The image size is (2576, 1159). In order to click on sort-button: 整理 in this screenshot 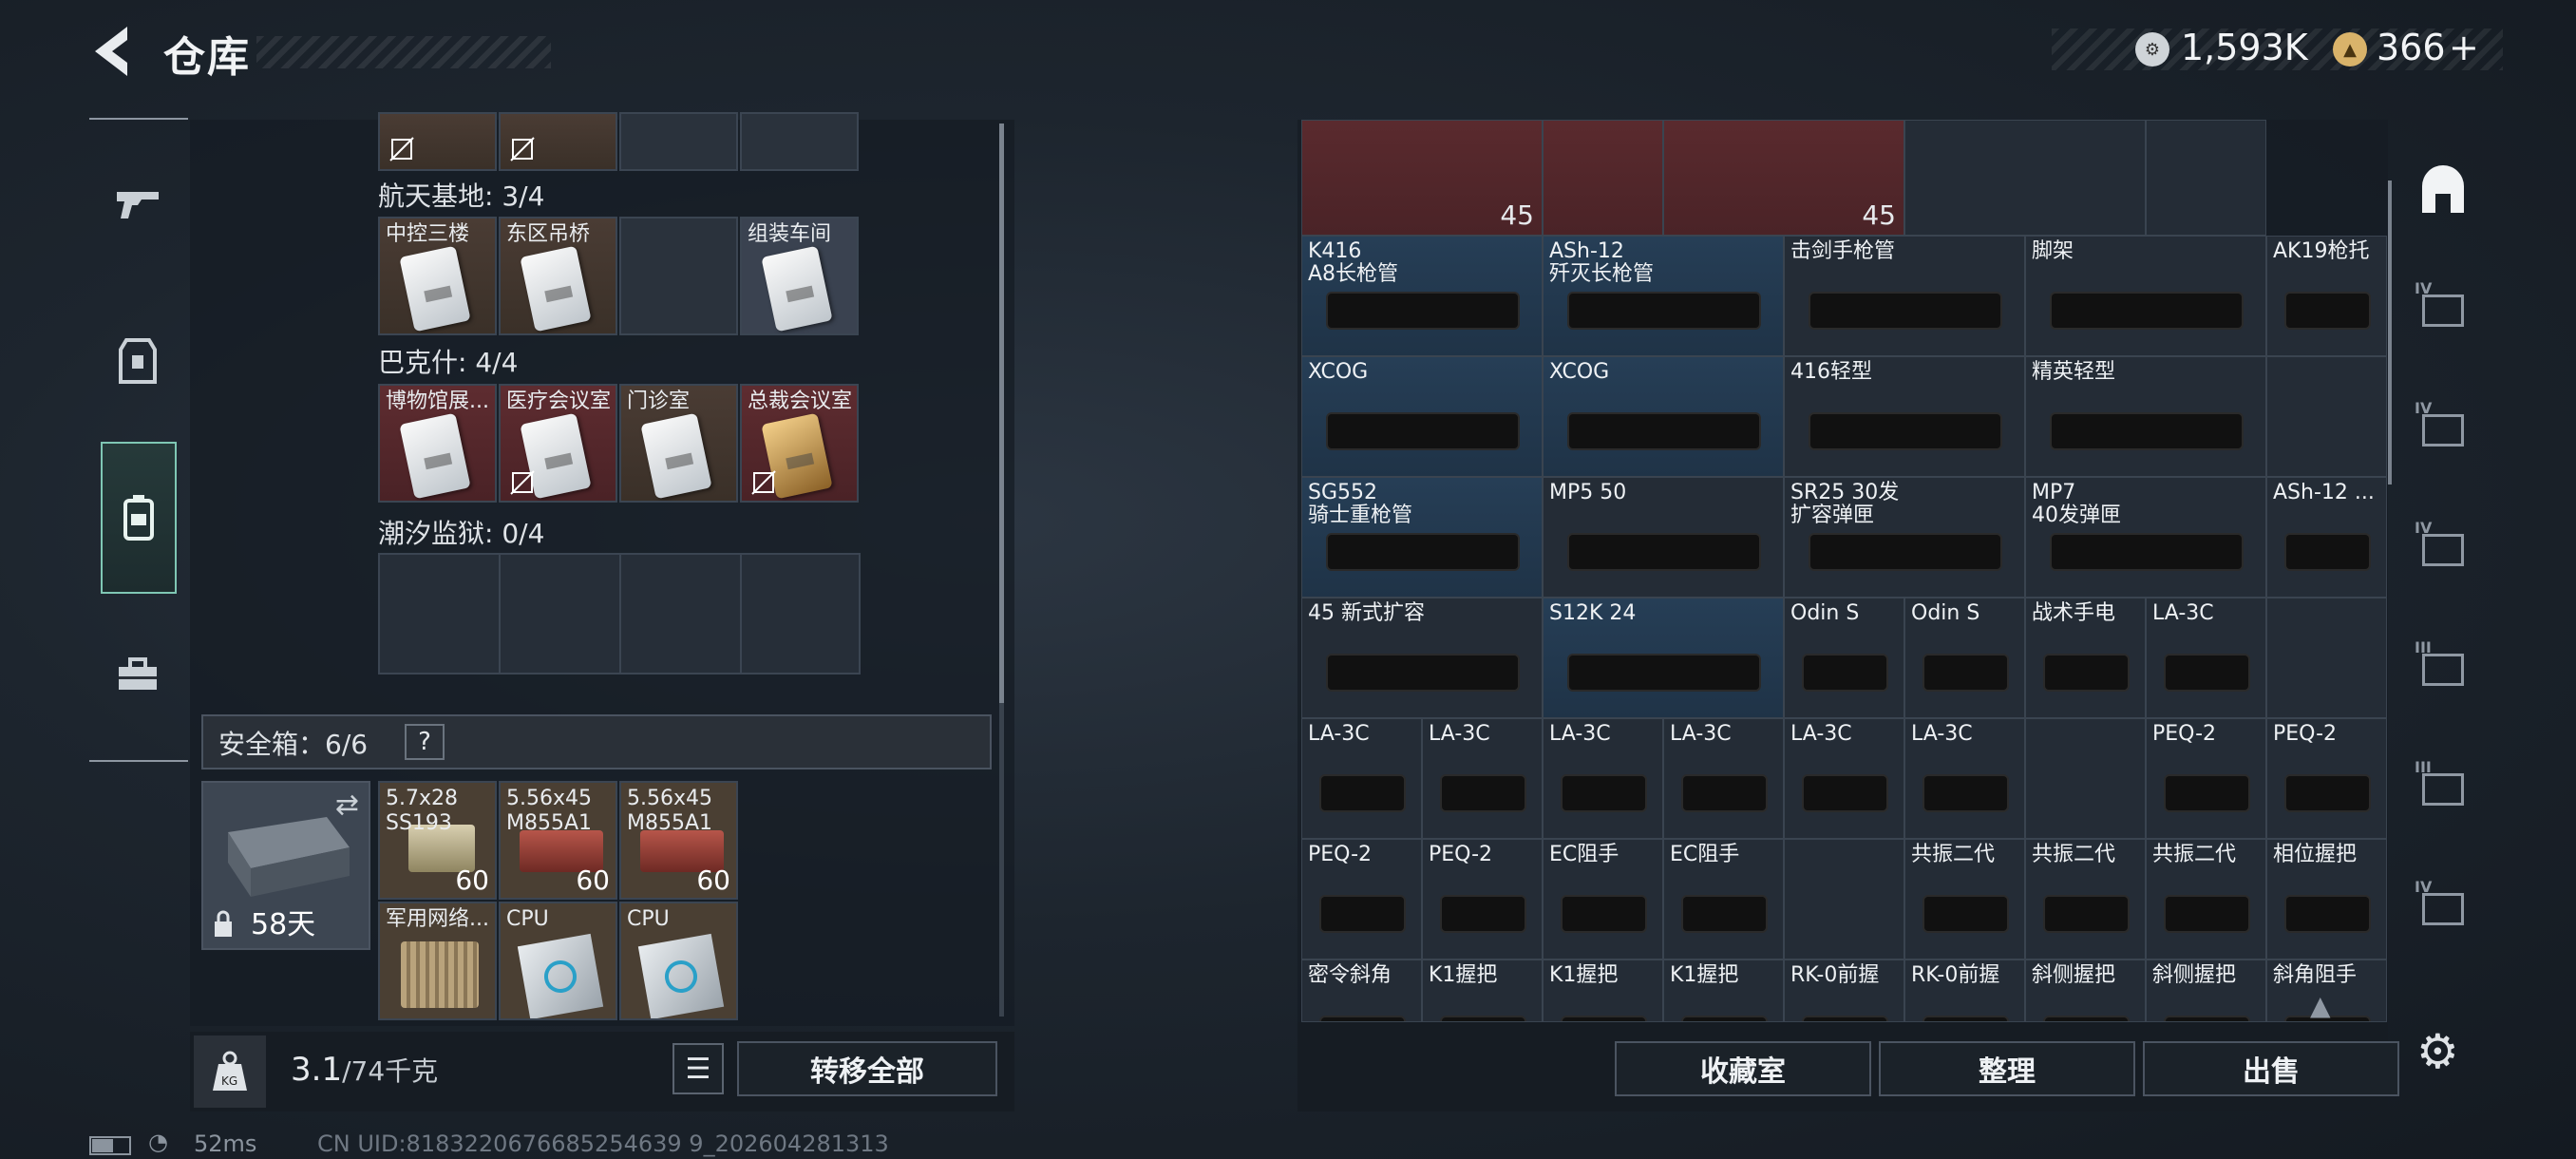, I will do `click(2007, 1068)`.